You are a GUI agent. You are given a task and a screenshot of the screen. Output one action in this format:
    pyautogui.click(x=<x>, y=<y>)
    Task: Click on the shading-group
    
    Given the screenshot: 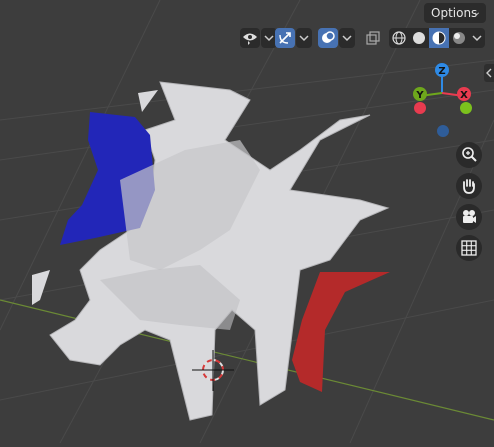 What is the action you would take?
    pyautogui.click(x=437, y=38)
    